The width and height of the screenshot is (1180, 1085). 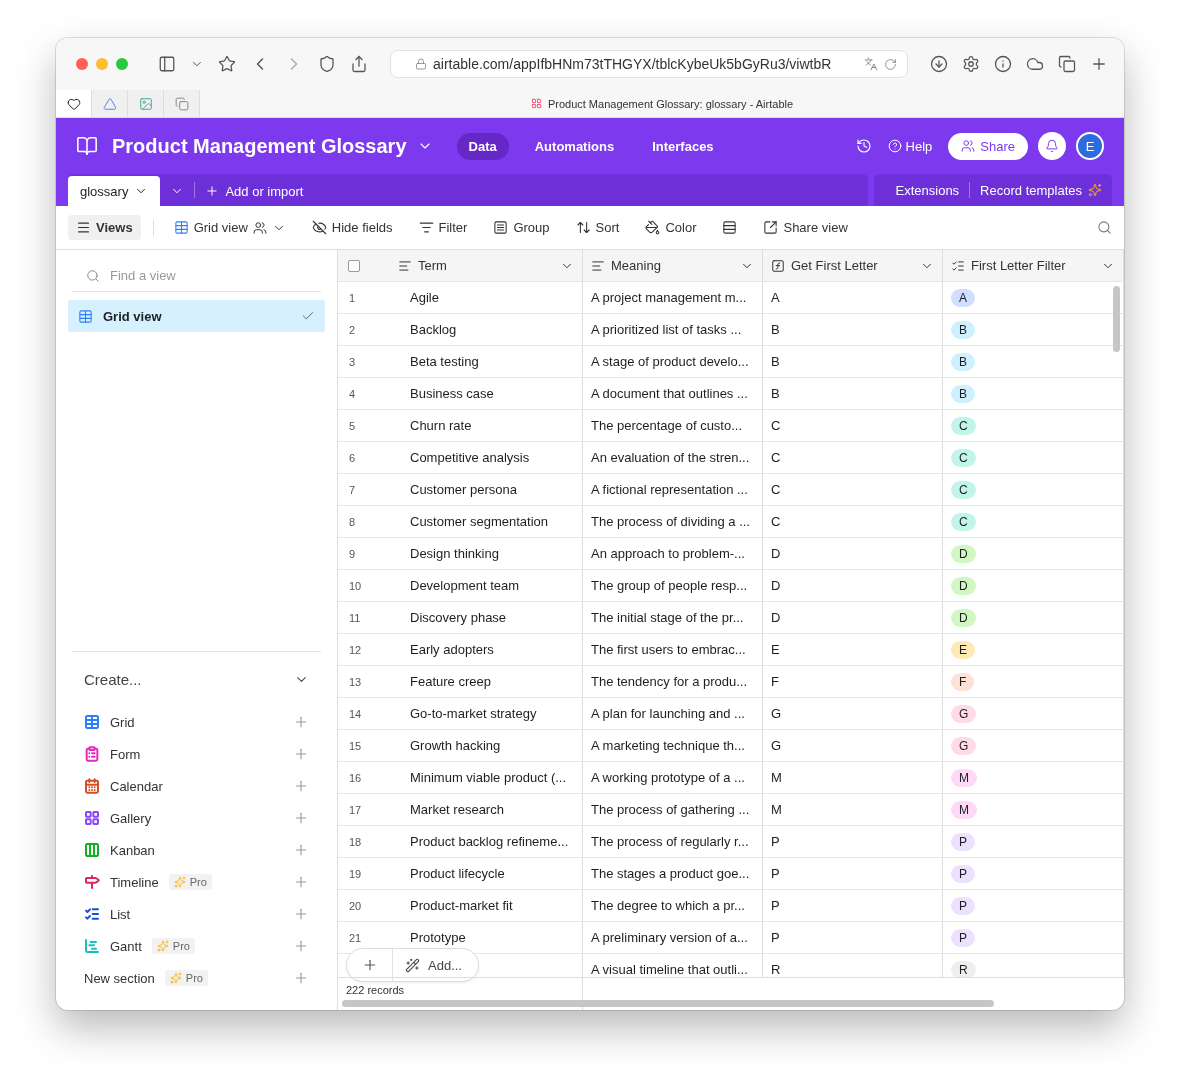 I want to click on create-view-item: Grid, so click(x=122, y=722).